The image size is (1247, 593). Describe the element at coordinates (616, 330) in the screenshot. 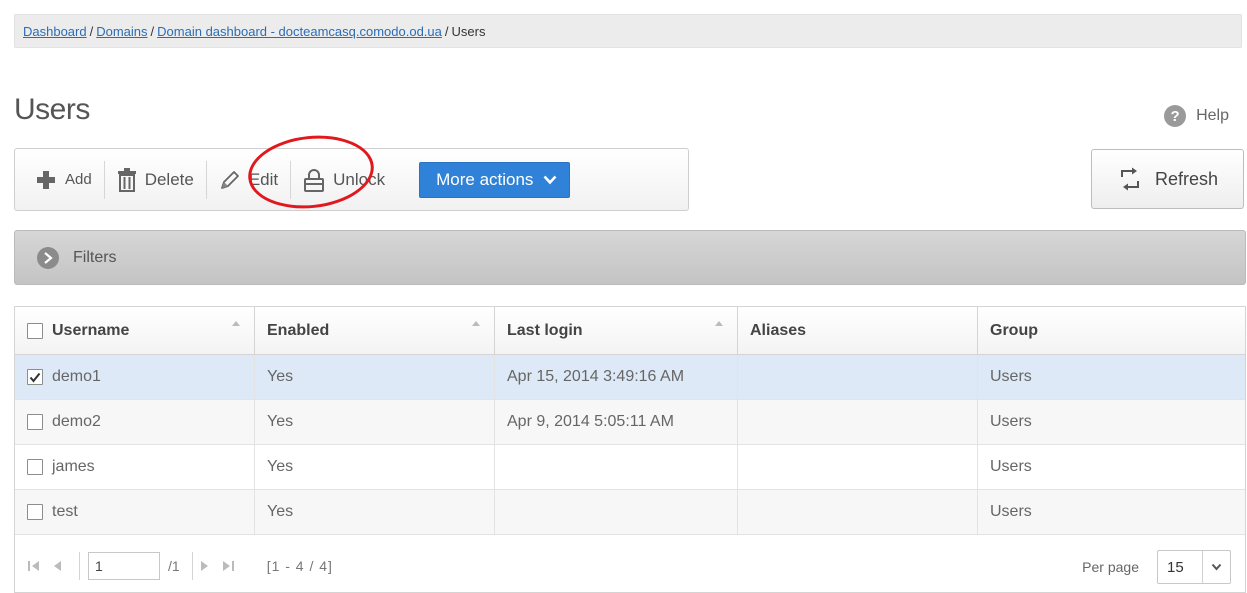

I see `column-header-last-login: Last login` at that location.